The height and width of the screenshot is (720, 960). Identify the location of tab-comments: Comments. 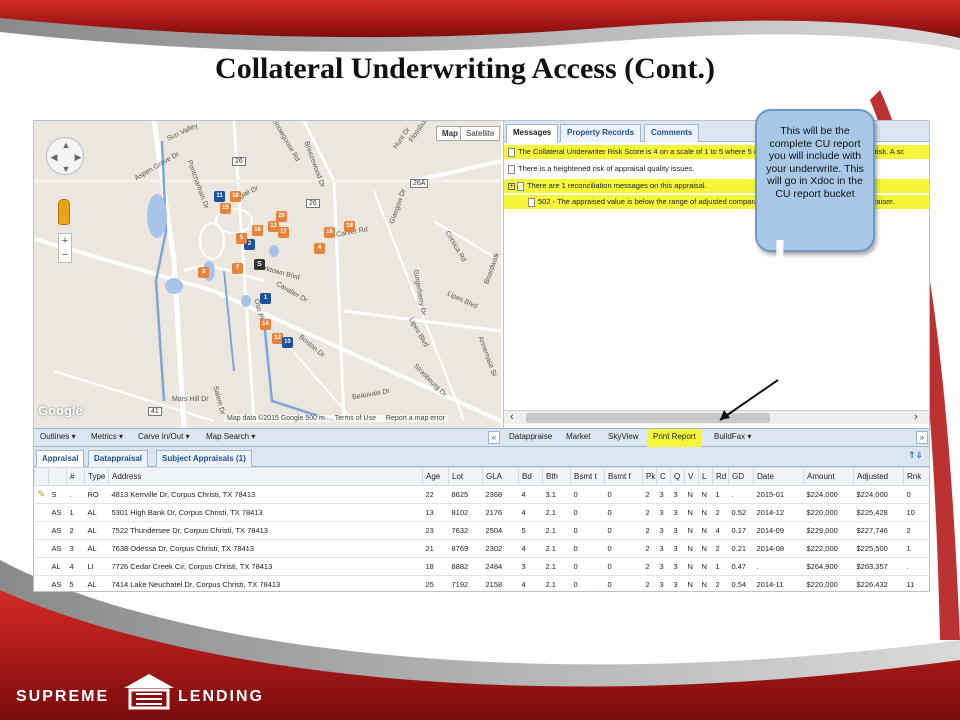
(672, 133).